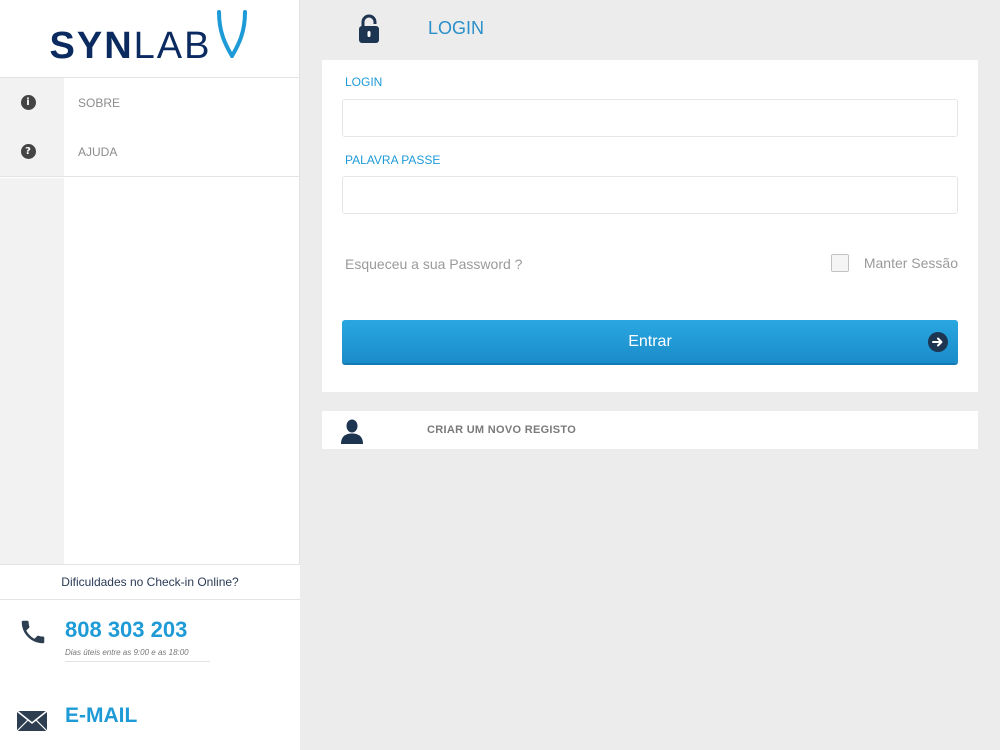 The height and width of the screenshot is (750, 1000). Describe the element at coordinates (938, 342) in the screenshot. I see `arrow-right-icon` at that location.